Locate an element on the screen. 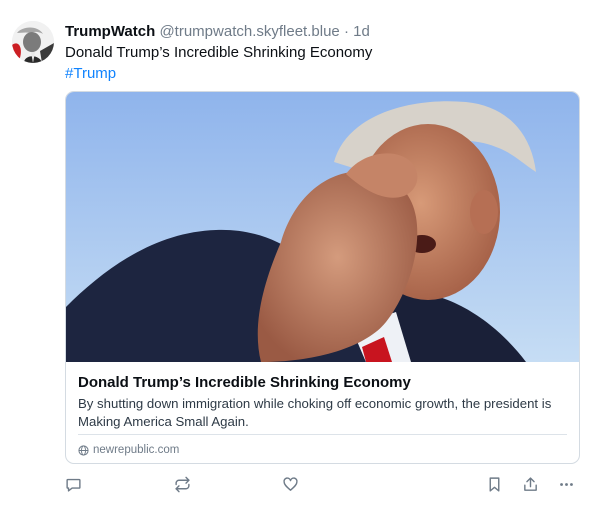 This screenshot has width=610, height=510. author-handle: @trumpwatch.skyfleet.blue is located at coordinates (249, 31).